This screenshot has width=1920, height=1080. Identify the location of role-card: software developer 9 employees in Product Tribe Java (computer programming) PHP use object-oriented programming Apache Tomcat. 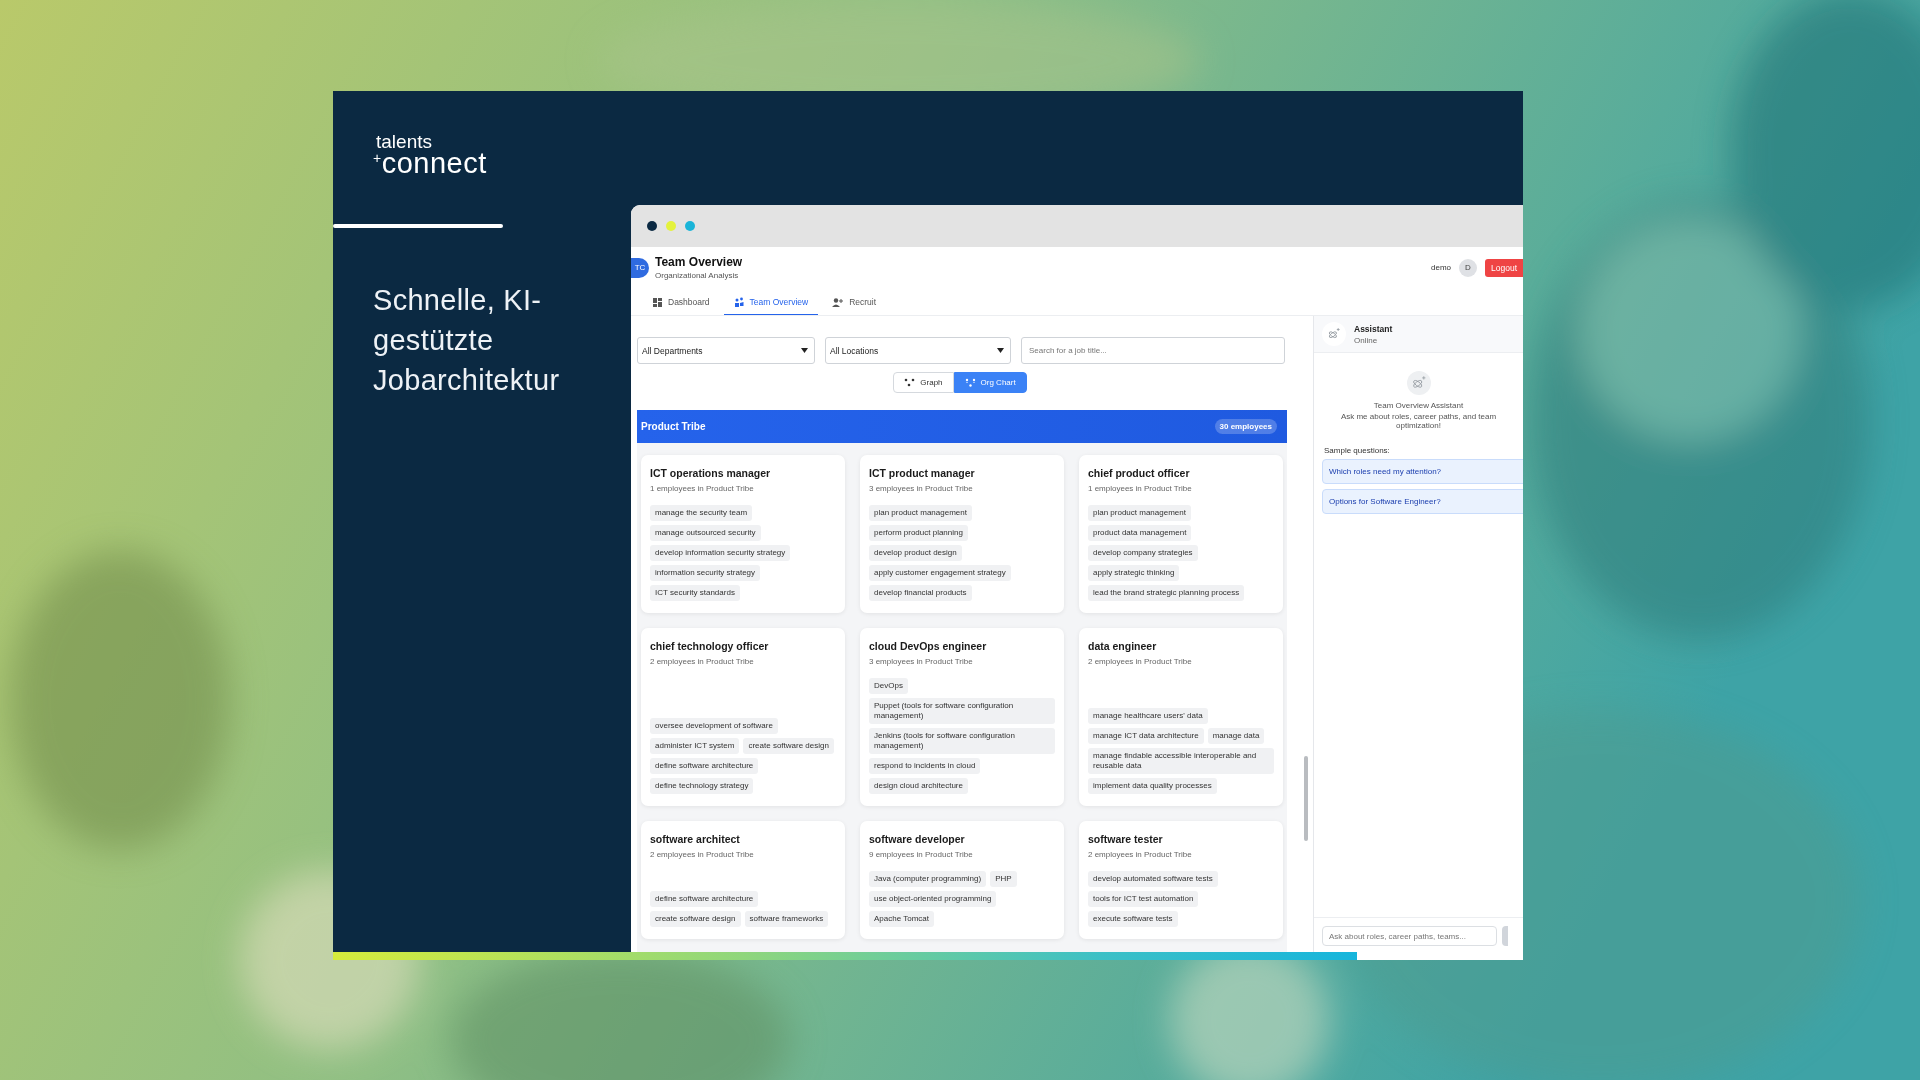
(962, 880).